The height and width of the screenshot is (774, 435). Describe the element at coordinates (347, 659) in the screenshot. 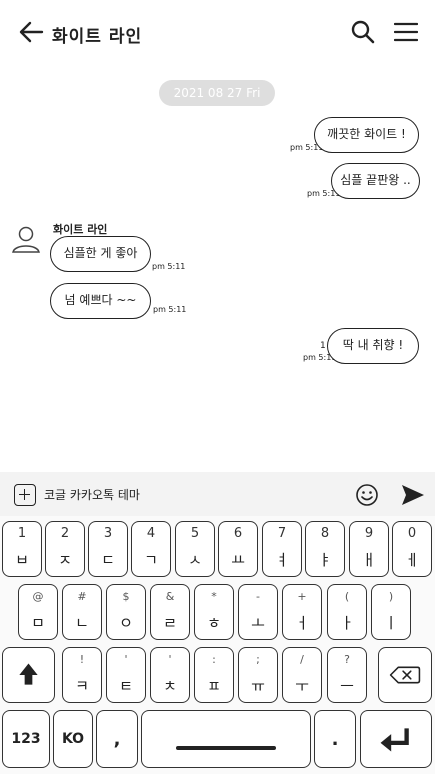

I see `key-symbol: ?` at that location.